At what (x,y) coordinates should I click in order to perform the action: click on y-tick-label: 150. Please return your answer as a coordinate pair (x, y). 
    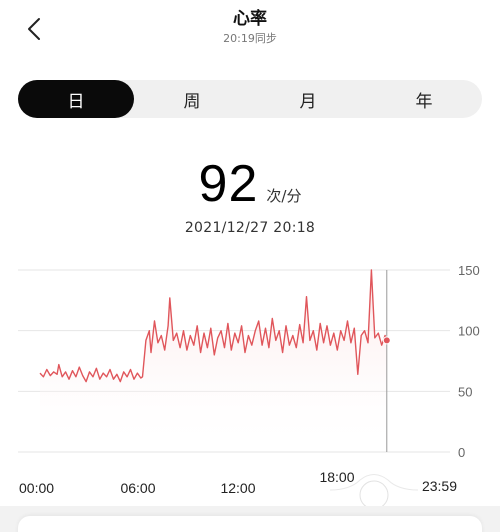
    Looking at the image, I should click on (469, 270).